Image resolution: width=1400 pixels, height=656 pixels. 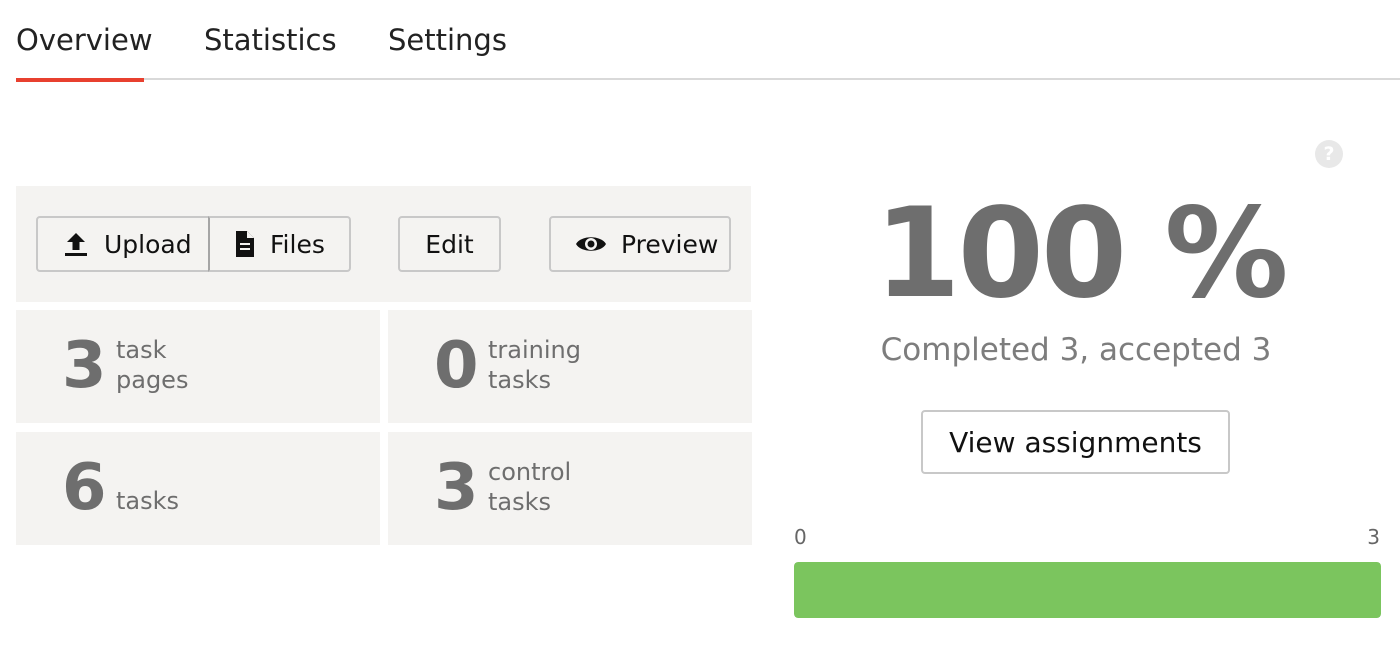 What do you see at coordinates (529, 487) in the screenshot?
I see `stat-label: control tasks` at bounding box center [529, 487].